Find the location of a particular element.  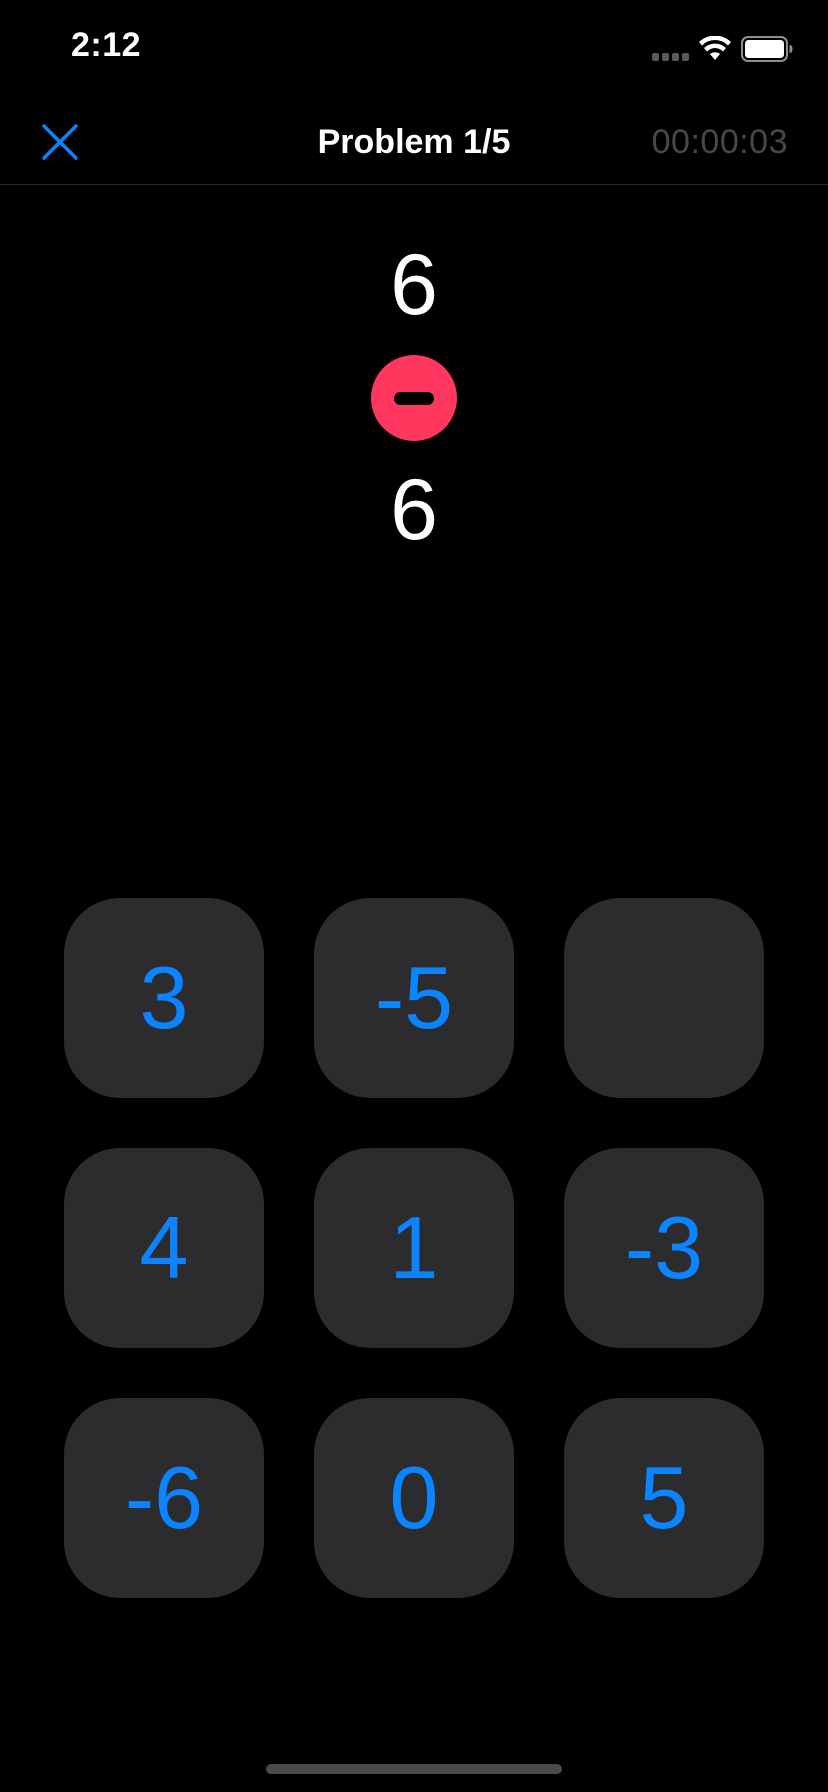

close-icon is located at coordinates (60, 142).